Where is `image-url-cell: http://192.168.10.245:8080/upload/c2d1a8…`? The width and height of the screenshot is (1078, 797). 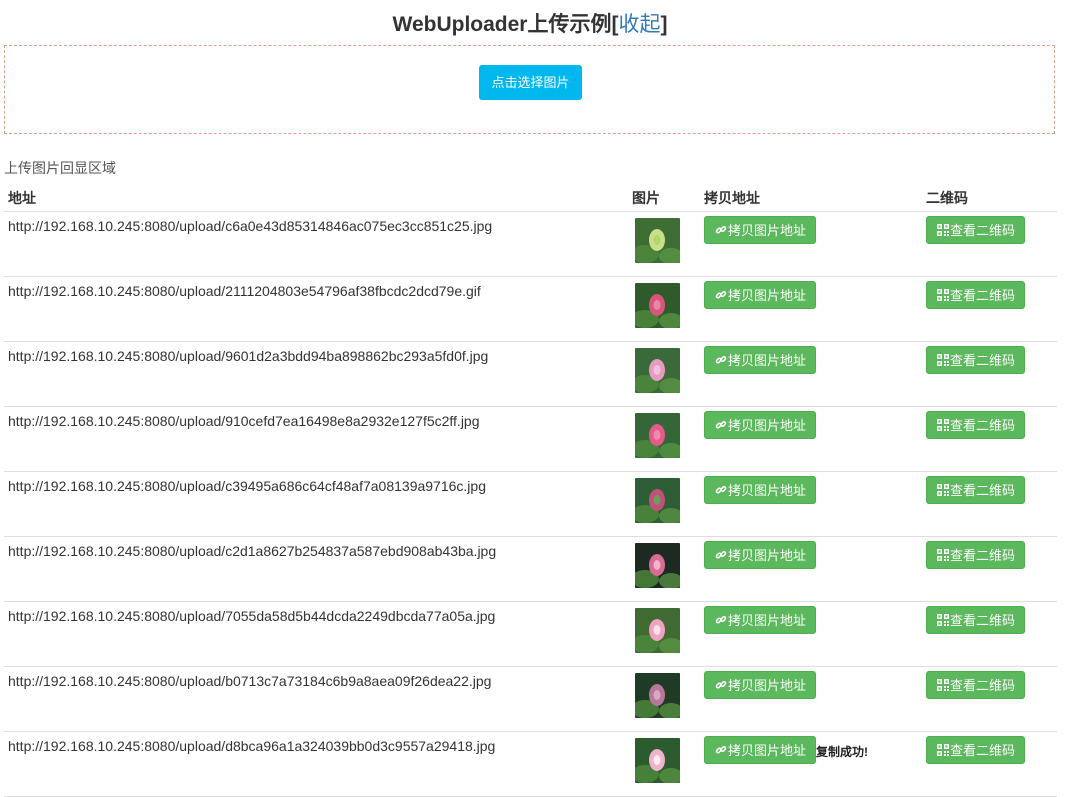 image-url-cell: http://192.168.10.245:8080/upload/c2d1a8… is located at coordinates (316, 569).